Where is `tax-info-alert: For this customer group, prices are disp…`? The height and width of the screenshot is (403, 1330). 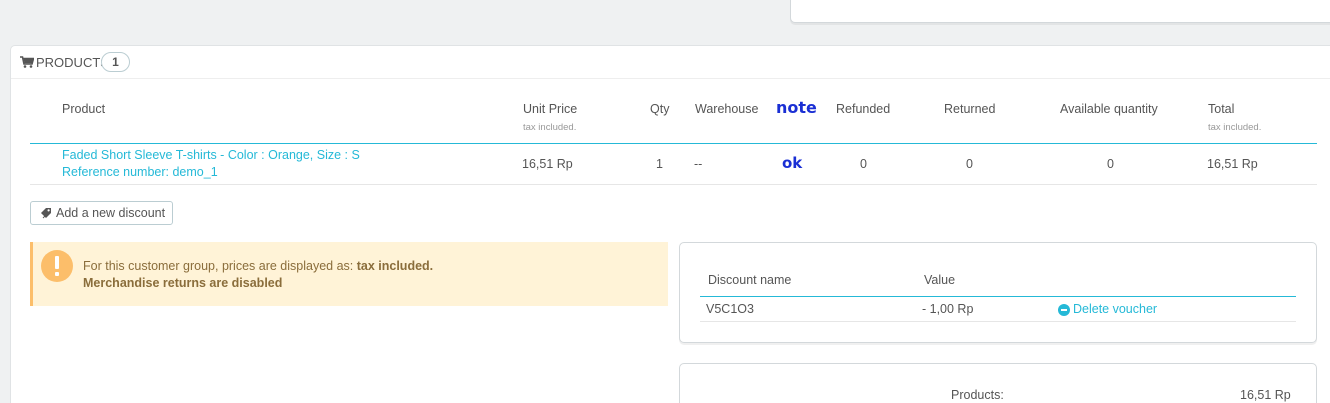 tax-info-alert: For this customer group, prices are disp… is located at coordinates (349, 274).